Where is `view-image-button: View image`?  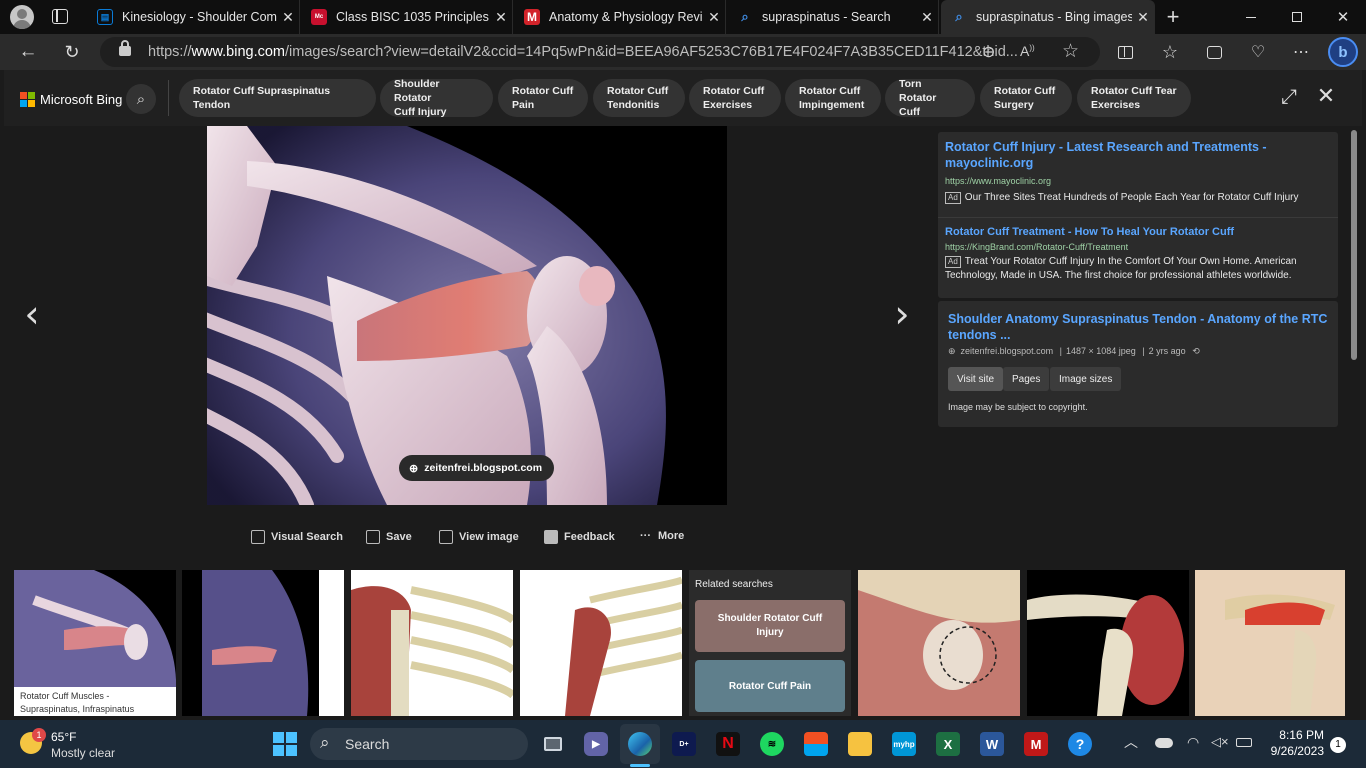
view-image-button: View image is located at coordinates (479, 537).